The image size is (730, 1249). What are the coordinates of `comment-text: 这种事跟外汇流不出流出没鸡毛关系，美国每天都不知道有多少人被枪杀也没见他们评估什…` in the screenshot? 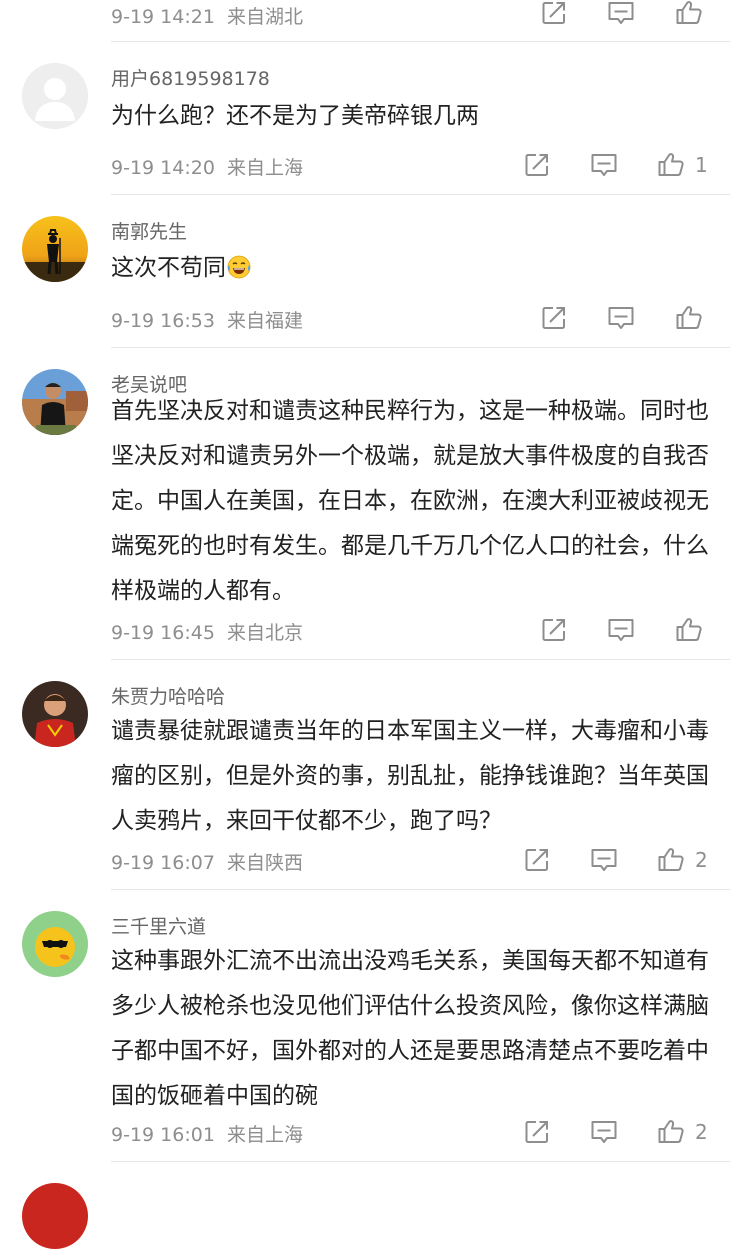 It's located at (410, 1028).